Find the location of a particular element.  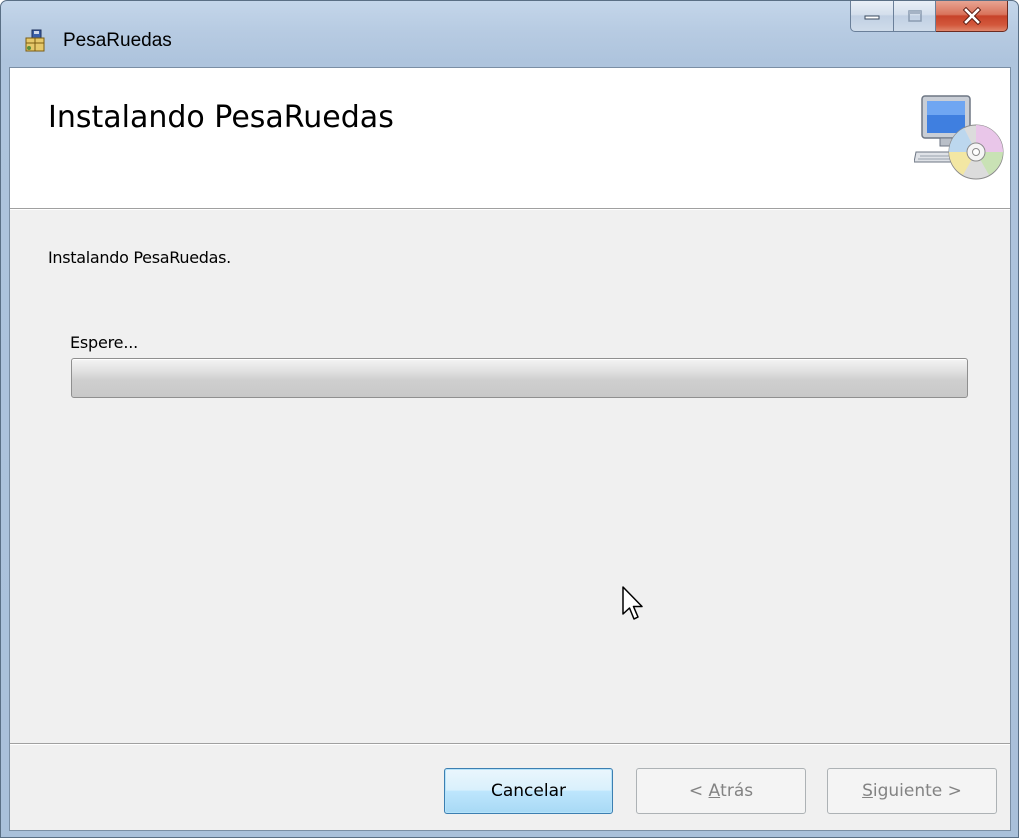

back-button: < Atrás is located at coordinates (721, 791).